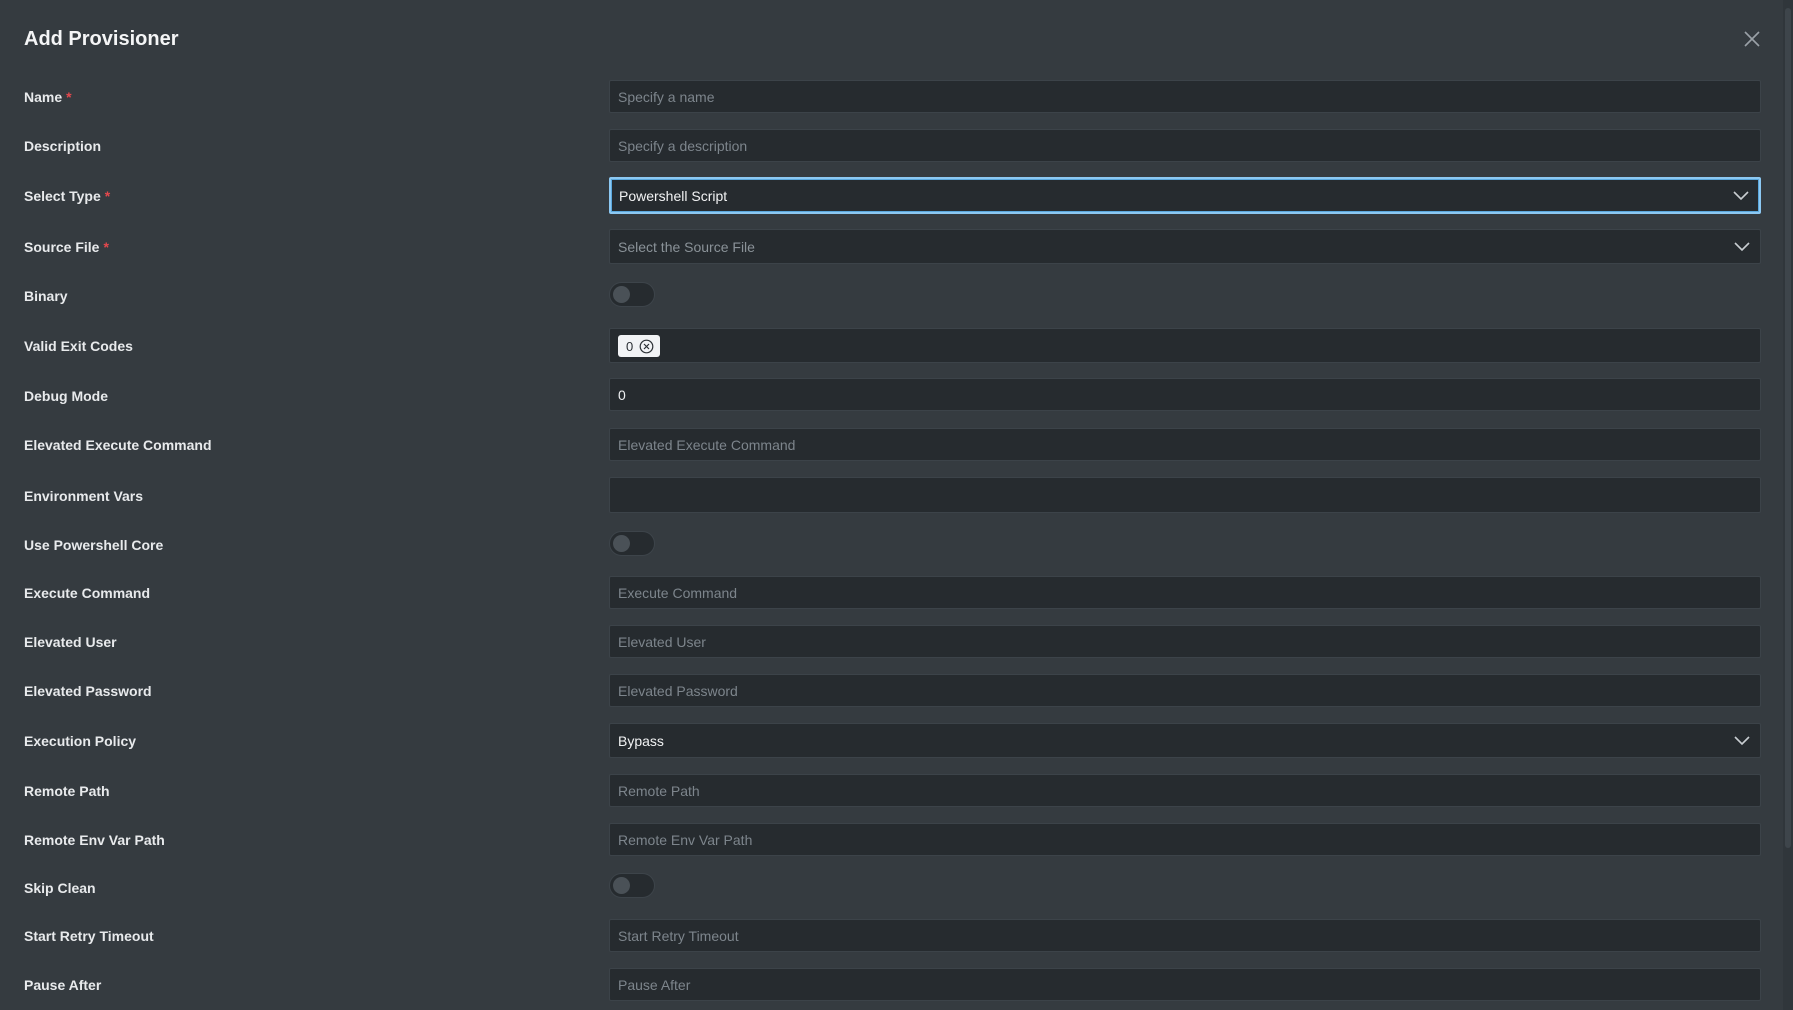  Describe the element at coordinates (94, 840) in the screenshot. I see `remote-env-var-path-label: Remote Env Var Path` at that location.